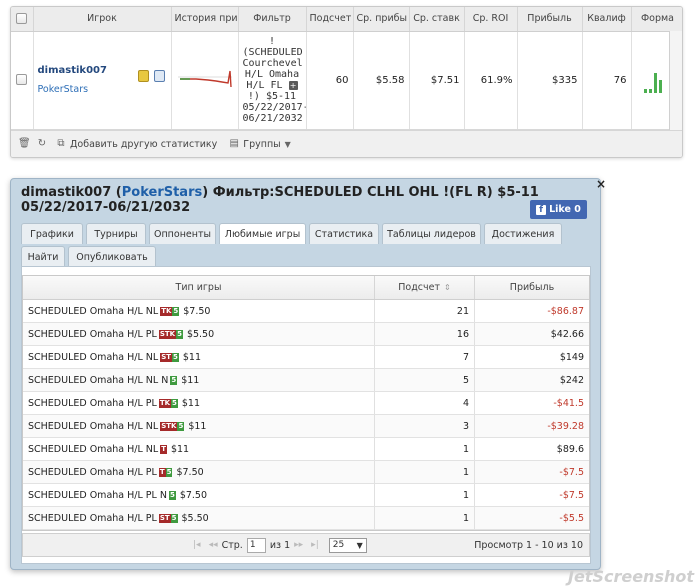  I want to click on game-badges: T, so click(163, 449).